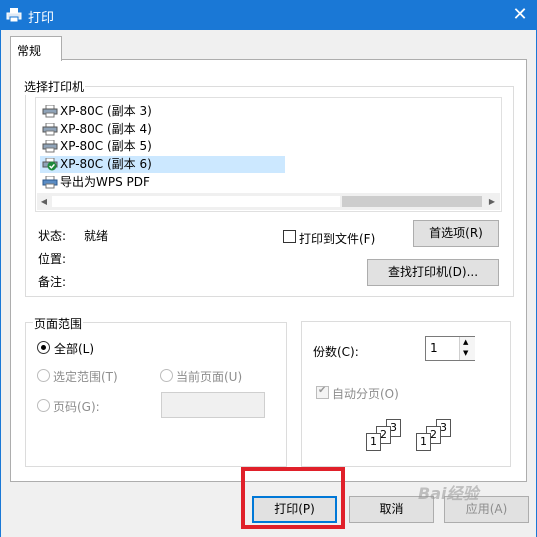 This screenshot has width=537, height=537. What do you see at coordinates (486, 509) in the screenshot?
I see `apply-button-label: 应用(A)` at bounding box center [486, 509].